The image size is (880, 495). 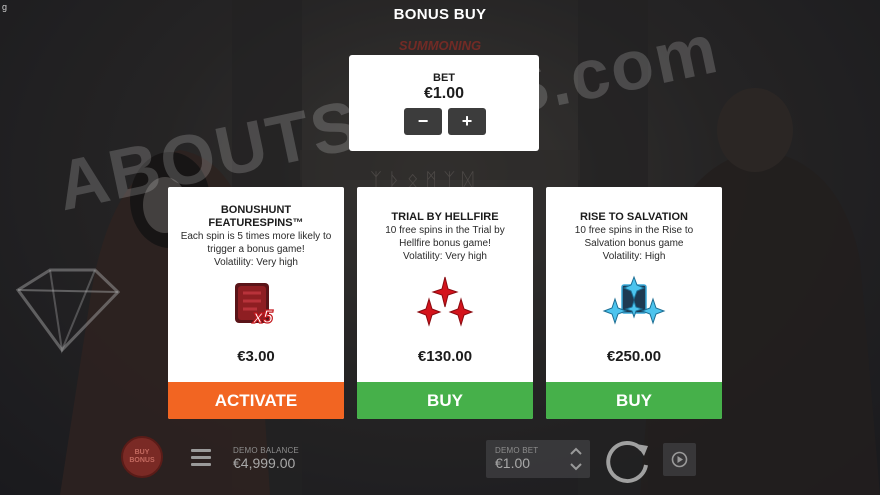 What do you see at coordinates (628, 461) in the screenshot?
I see `spin-button` at bounding box center [628, 461].